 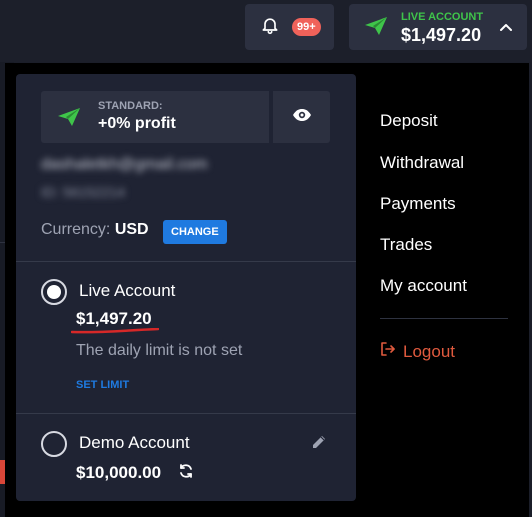 I want to click on toggle-visibility-button, so click(x=301, y=117).